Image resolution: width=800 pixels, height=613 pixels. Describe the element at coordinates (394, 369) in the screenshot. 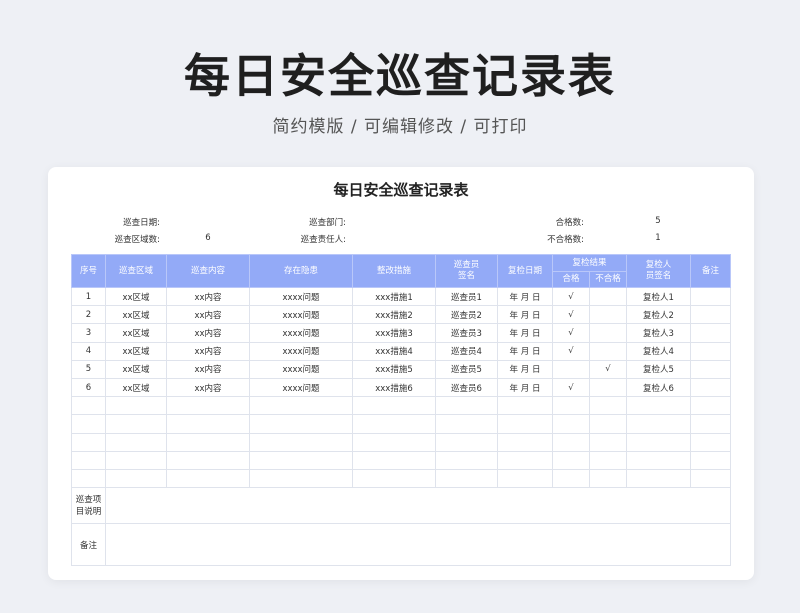

I see `cell-measure: xxx措施5` at that location.